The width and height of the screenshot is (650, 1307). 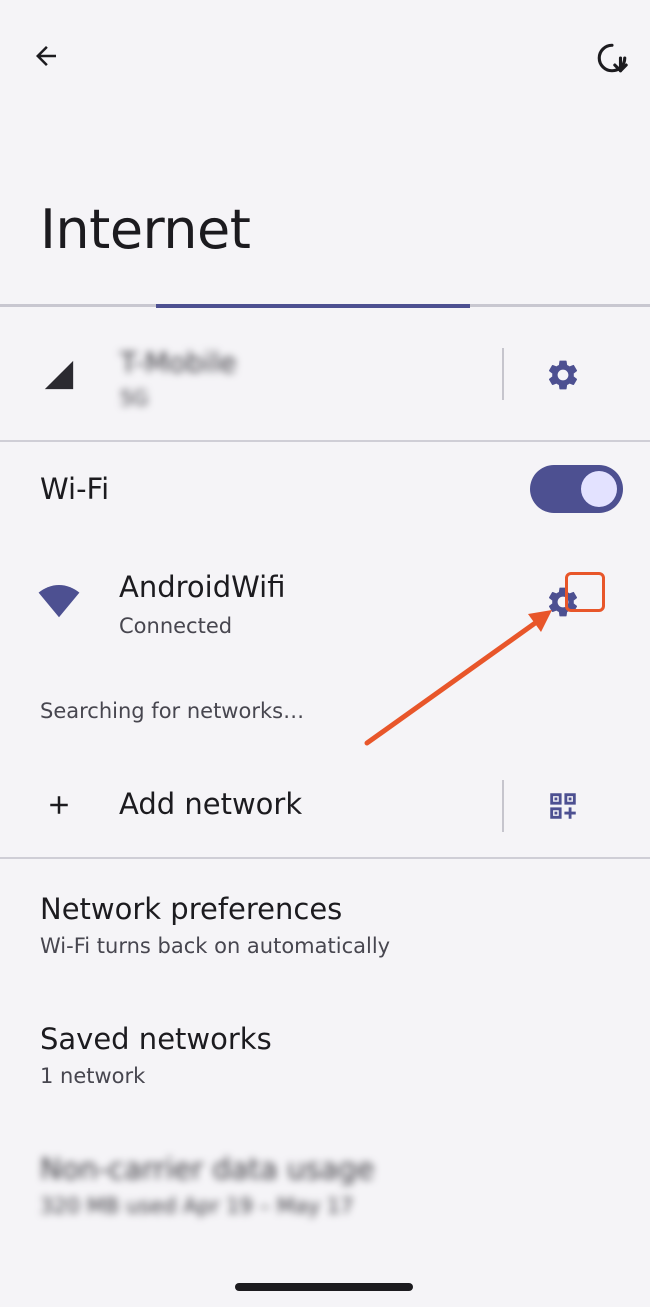 I want to click on saved-networks-subtitle: 1 network, so click(x=93, y=1076).